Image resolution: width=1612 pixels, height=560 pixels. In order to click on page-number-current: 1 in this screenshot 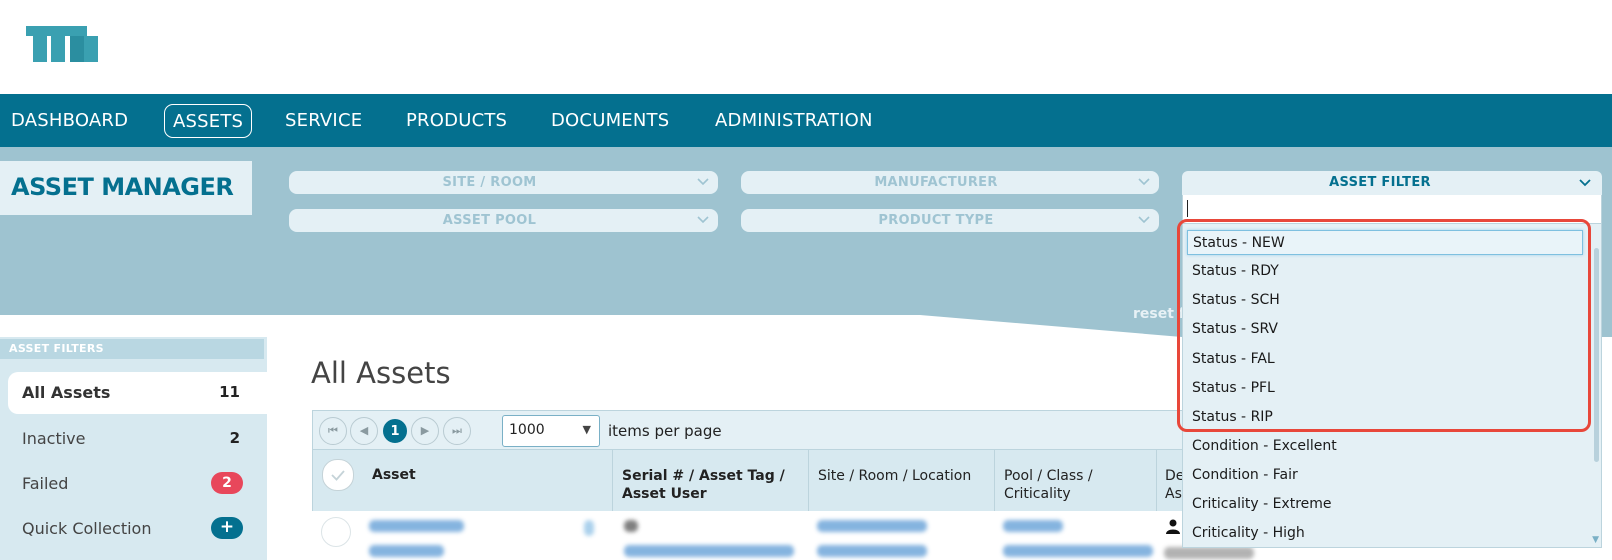, I will do `click(395, 431)`.